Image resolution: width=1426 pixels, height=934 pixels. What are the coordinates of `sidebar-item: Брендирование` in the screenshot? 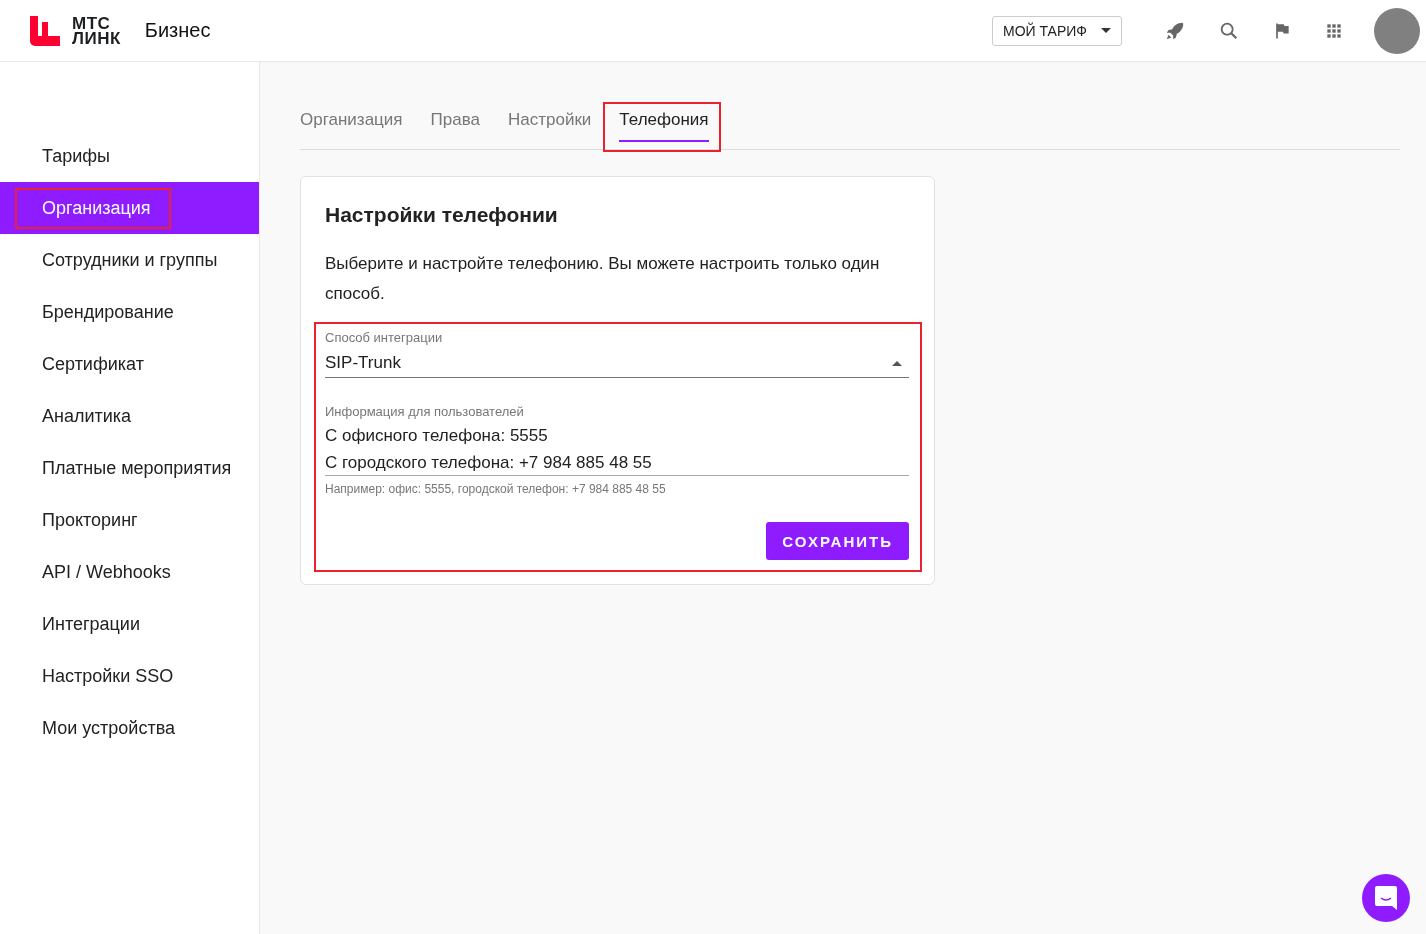 It's located at (129, 312).